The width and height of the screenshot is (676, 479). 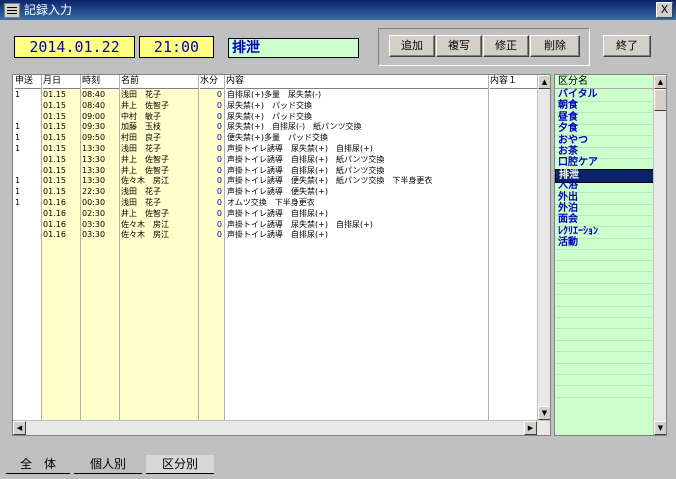 What do you see at coordinates (159, 117) in the screenshot?
I see `cell-name: 中村 敏子` at bounding box center [159, 117].